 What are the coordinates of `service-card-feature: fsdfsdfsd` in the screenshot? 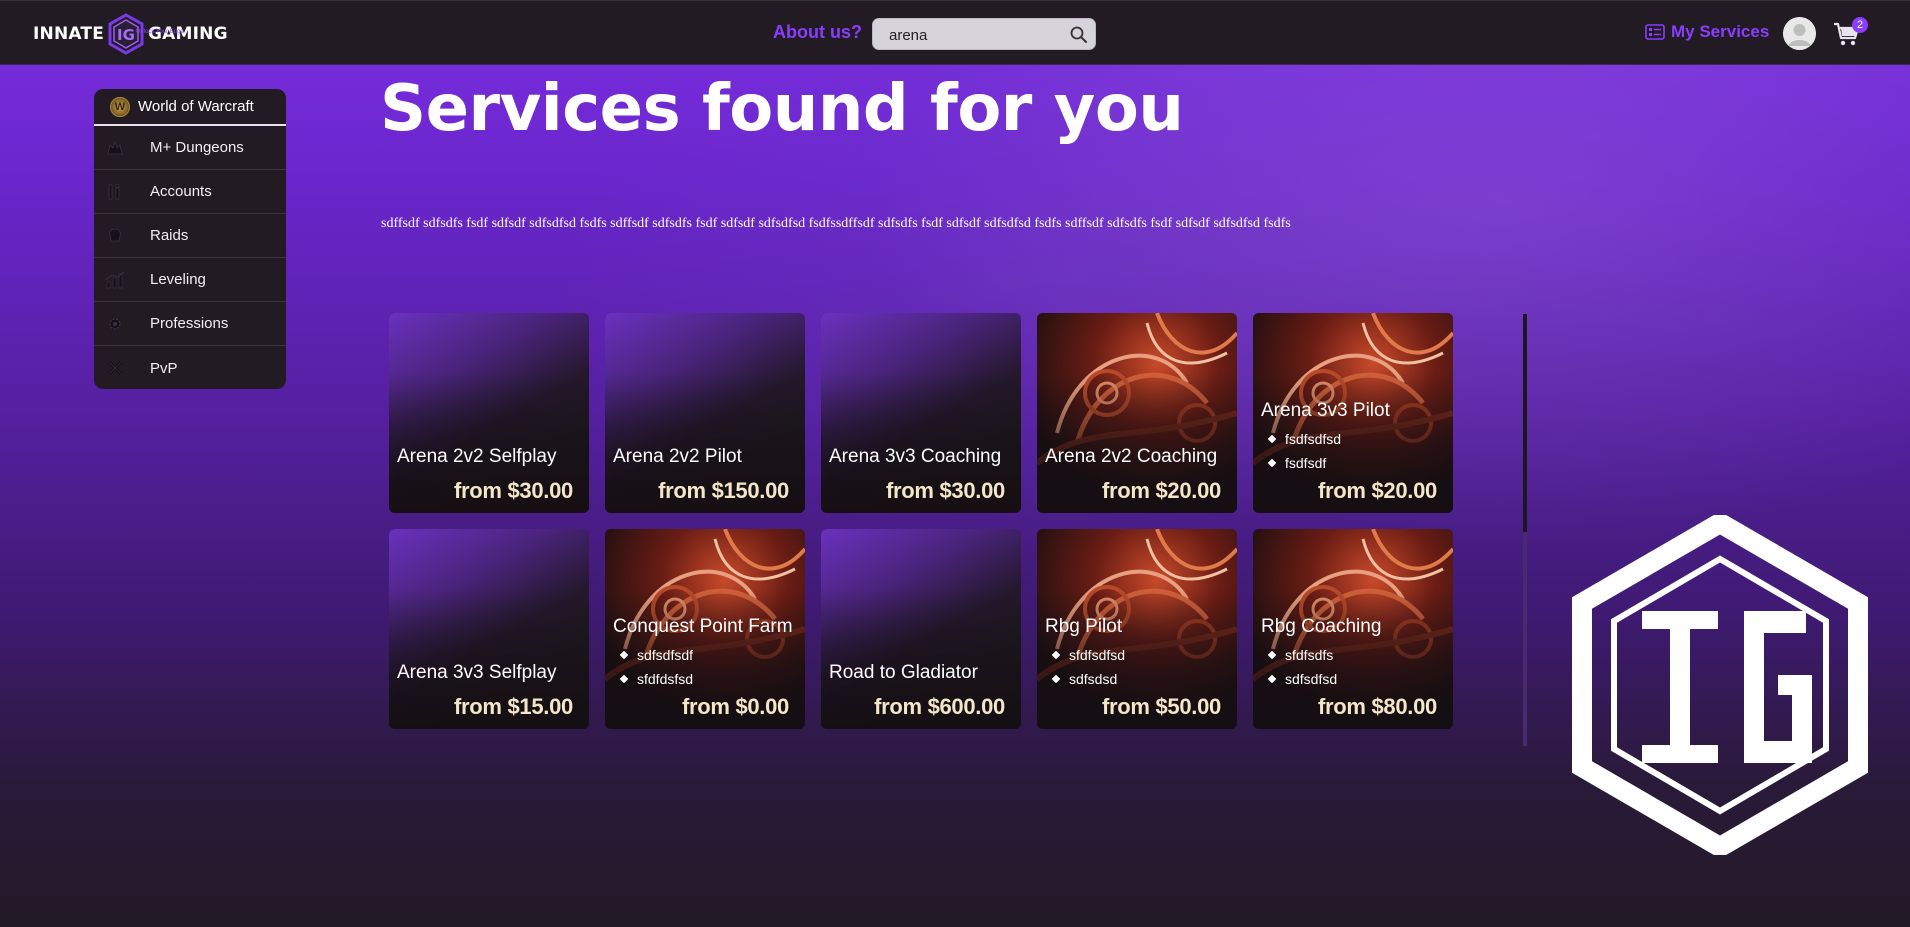 It's located at (1305, 439).